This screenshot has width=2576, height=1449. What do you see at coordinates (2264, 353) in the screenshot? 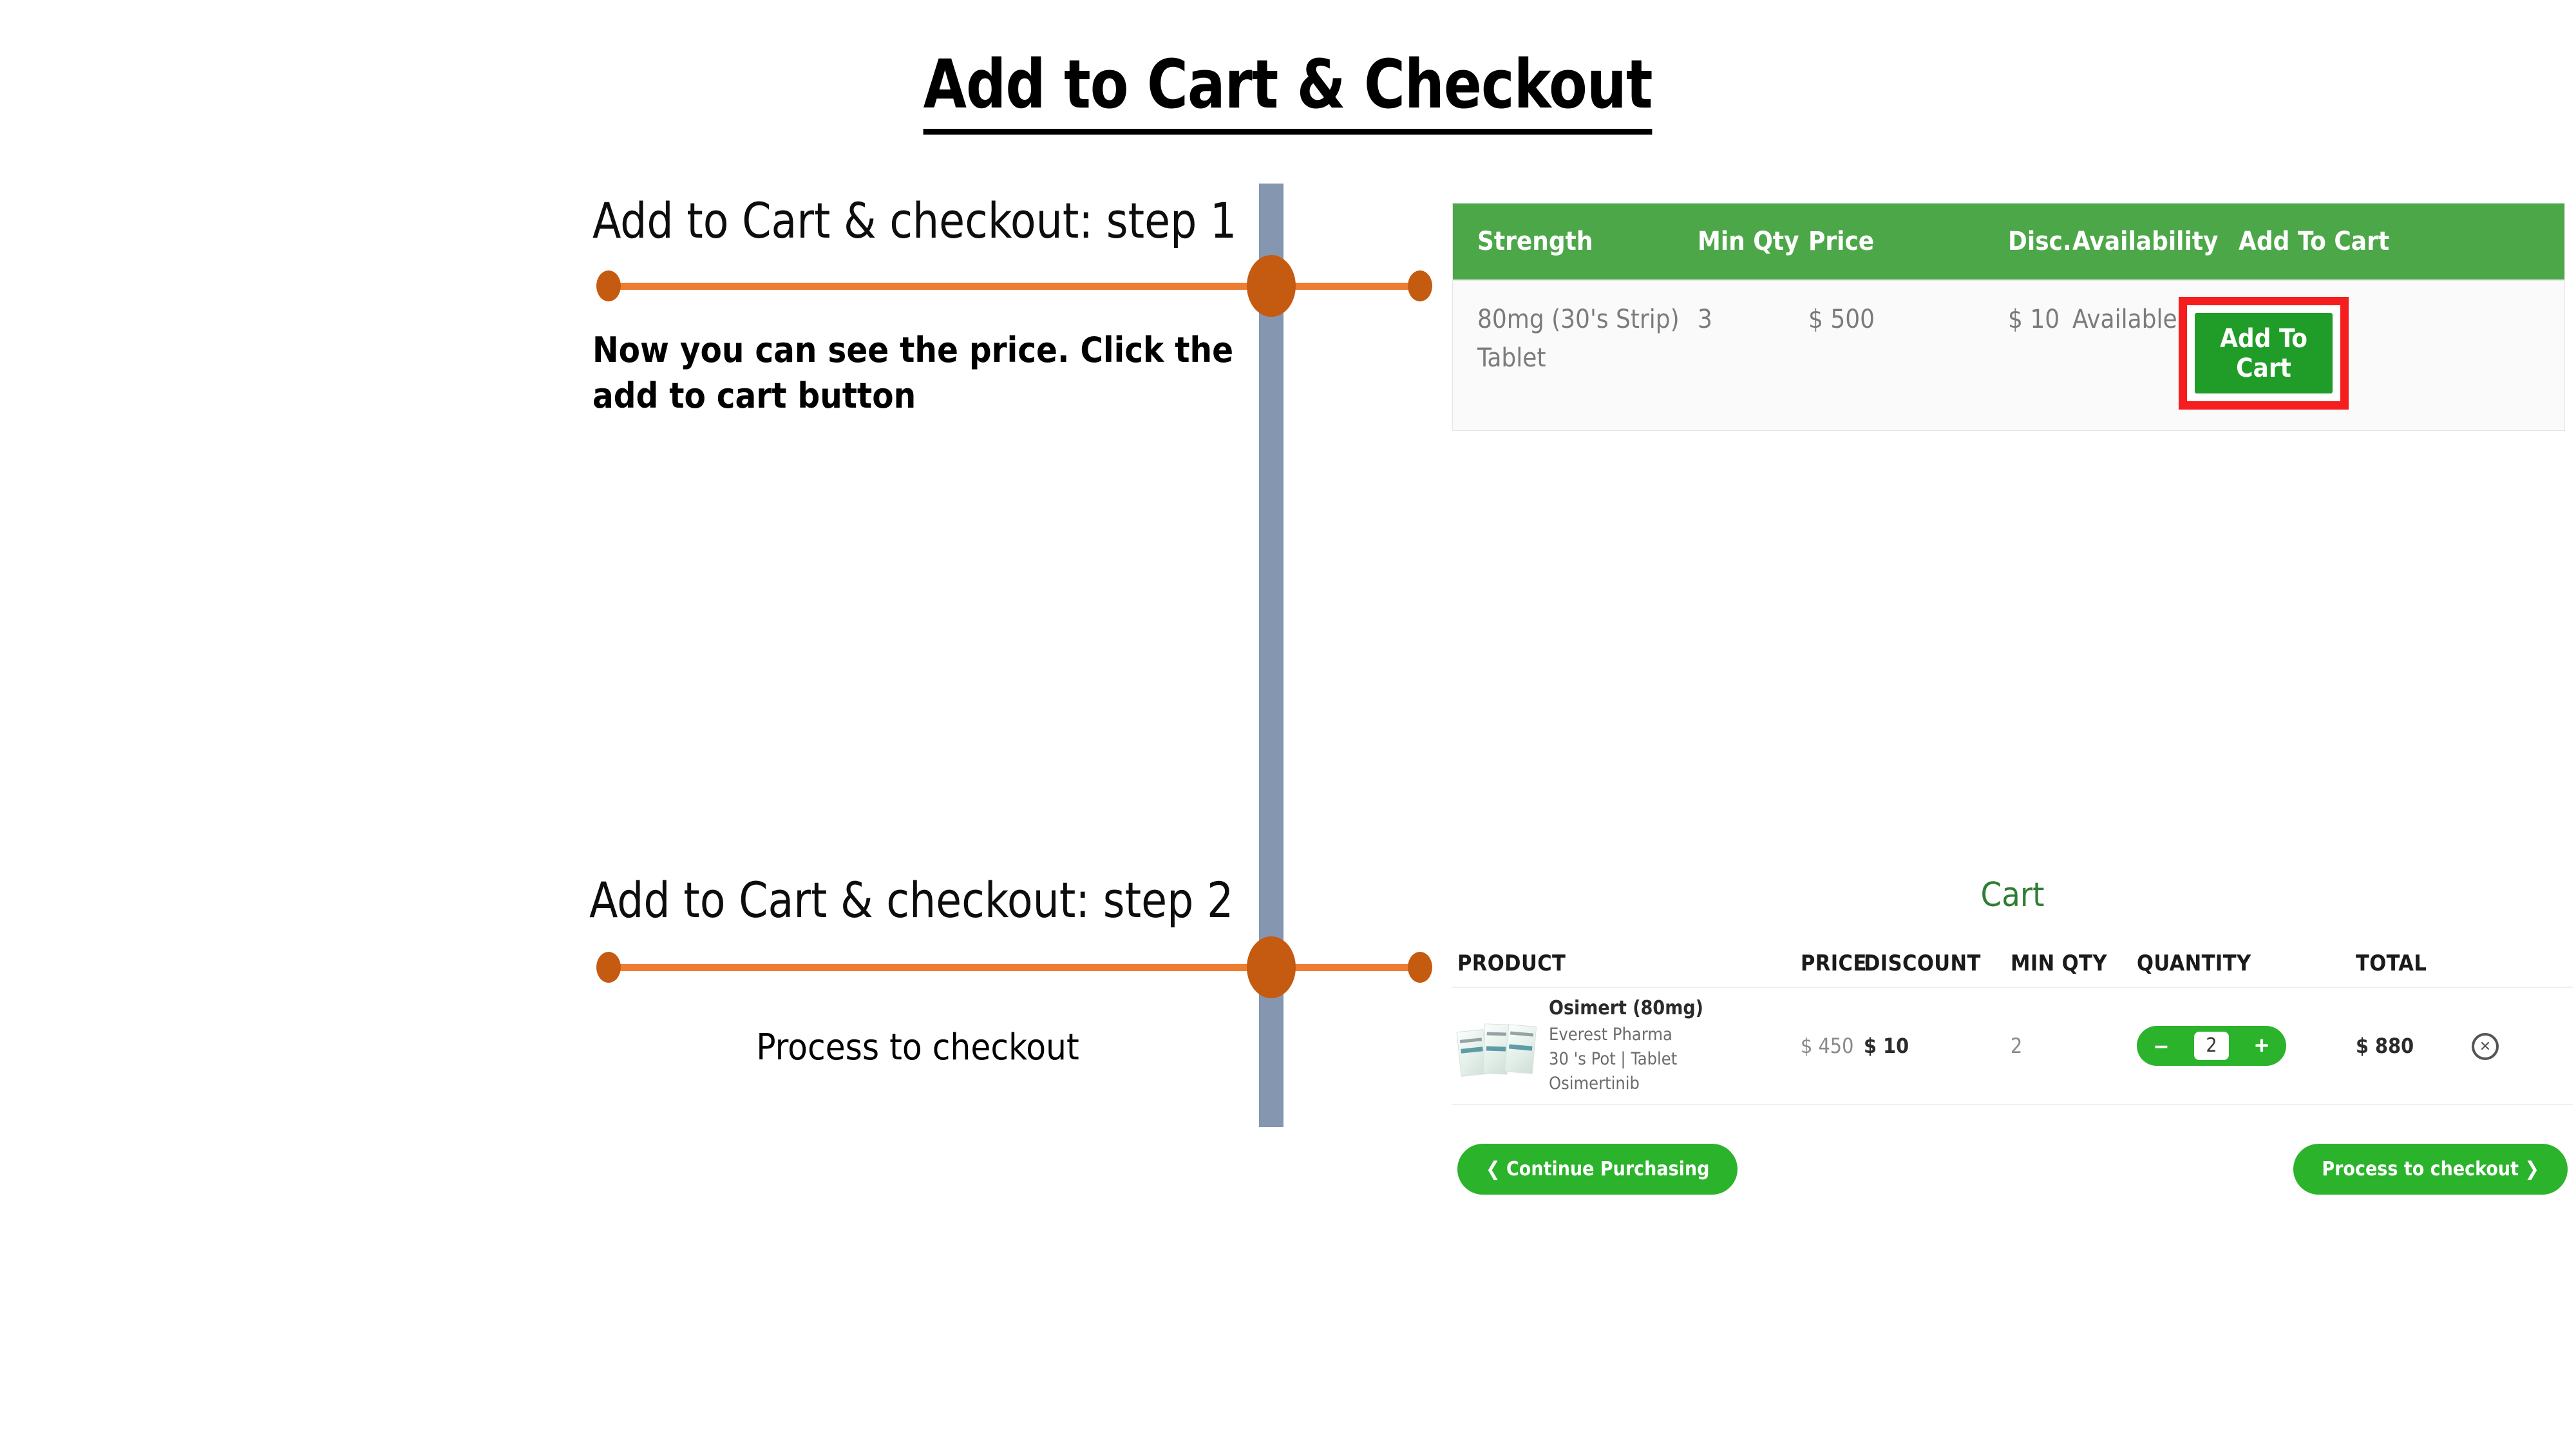
I see `add-to-cart-button: Add To Cart` at bounding box center [2264, 353].